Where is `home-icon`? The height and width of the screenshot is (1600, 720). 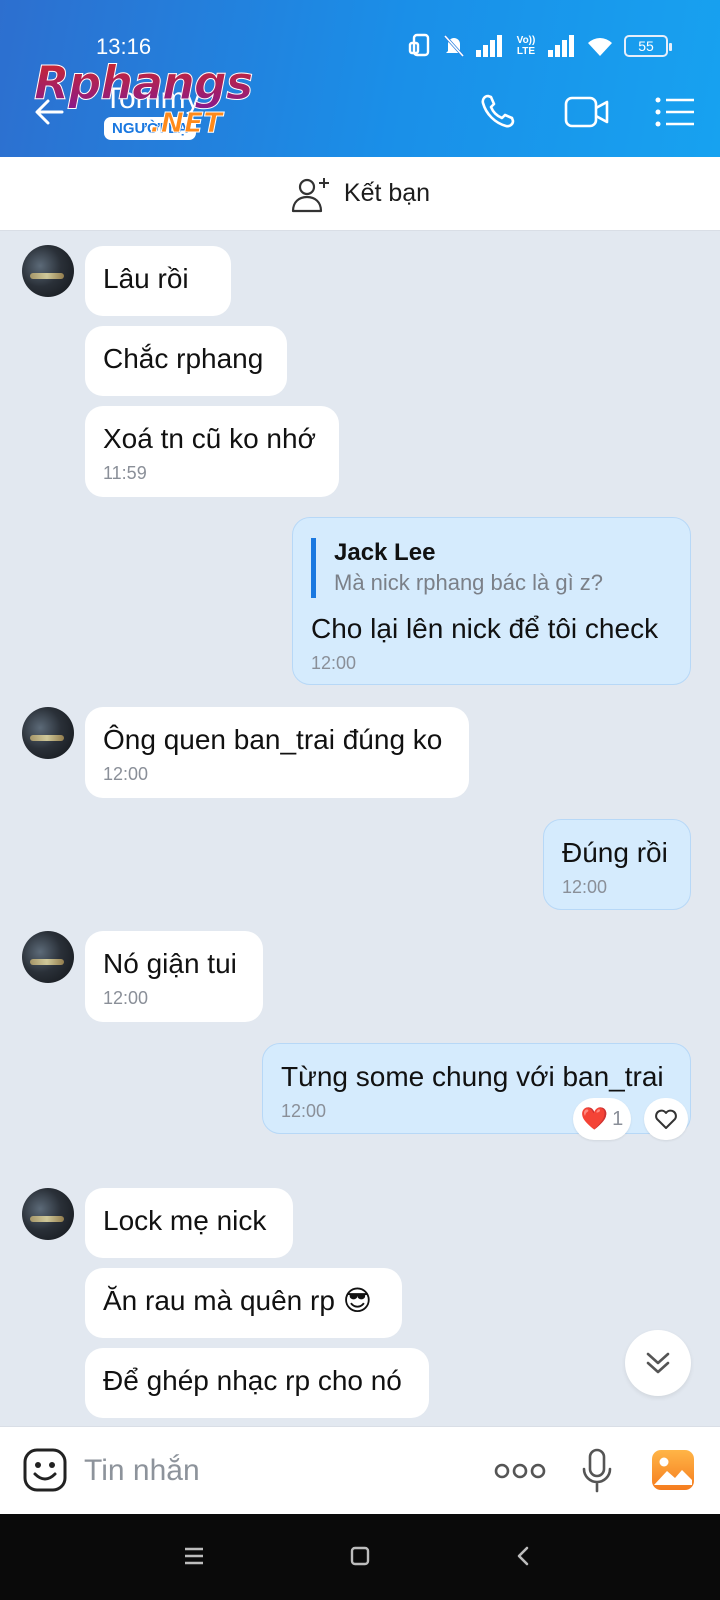 home-icon is located at coordinates (360, 1556).